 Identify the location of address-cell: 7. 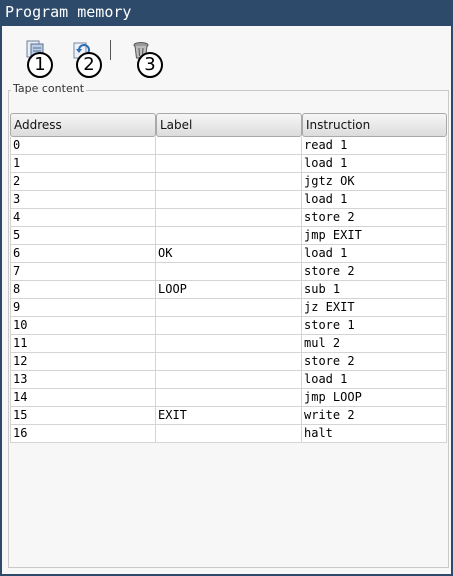
(83, 272).